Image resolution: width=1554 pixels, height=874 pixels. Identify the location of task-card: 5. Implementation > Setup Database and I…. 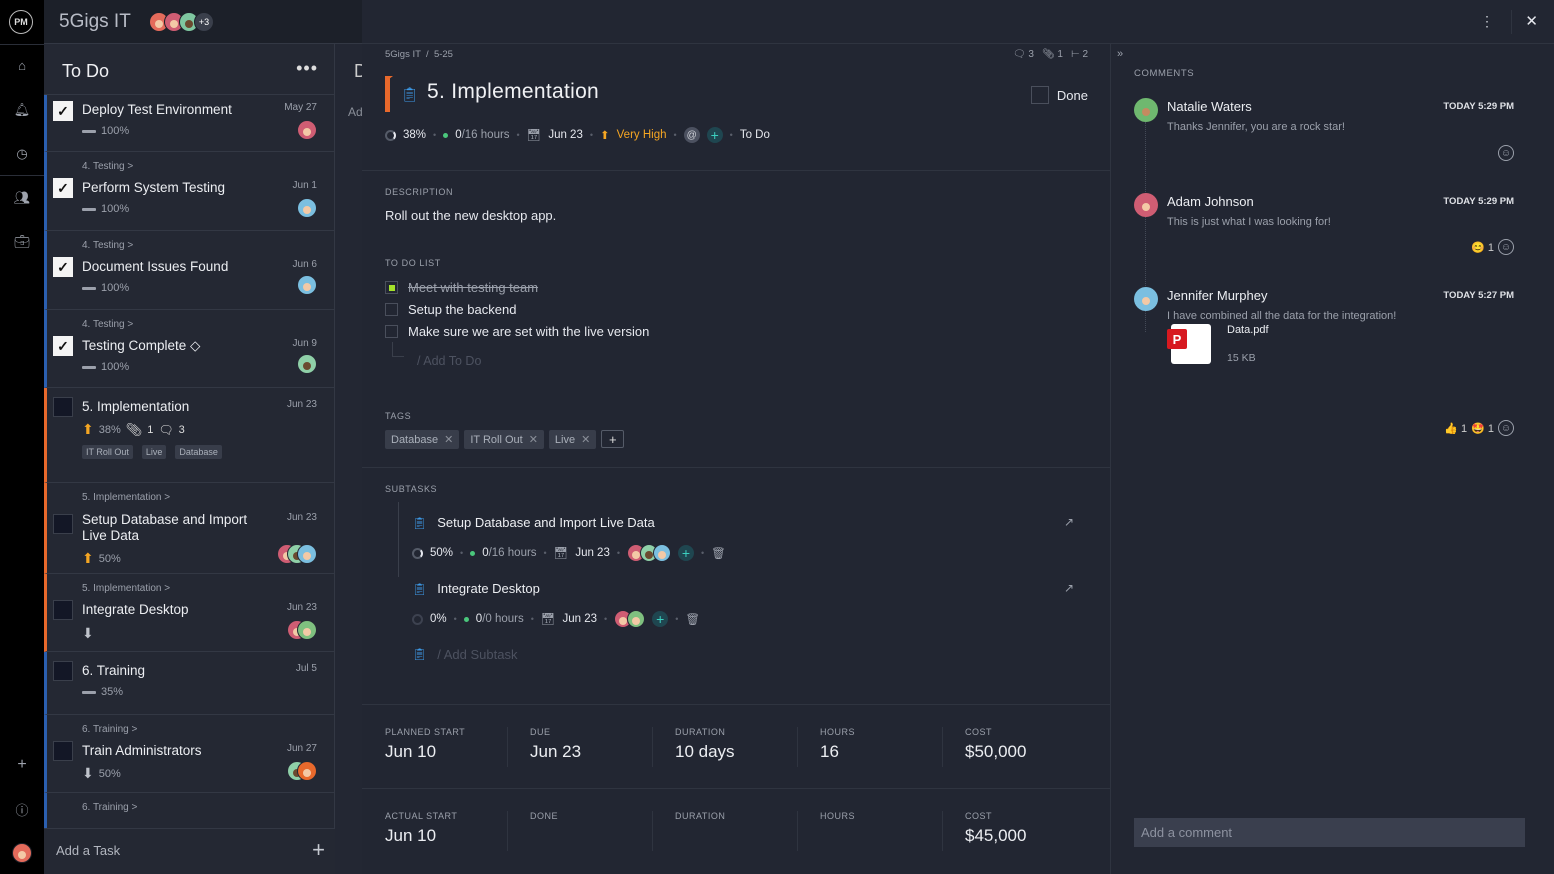
(189, 528).